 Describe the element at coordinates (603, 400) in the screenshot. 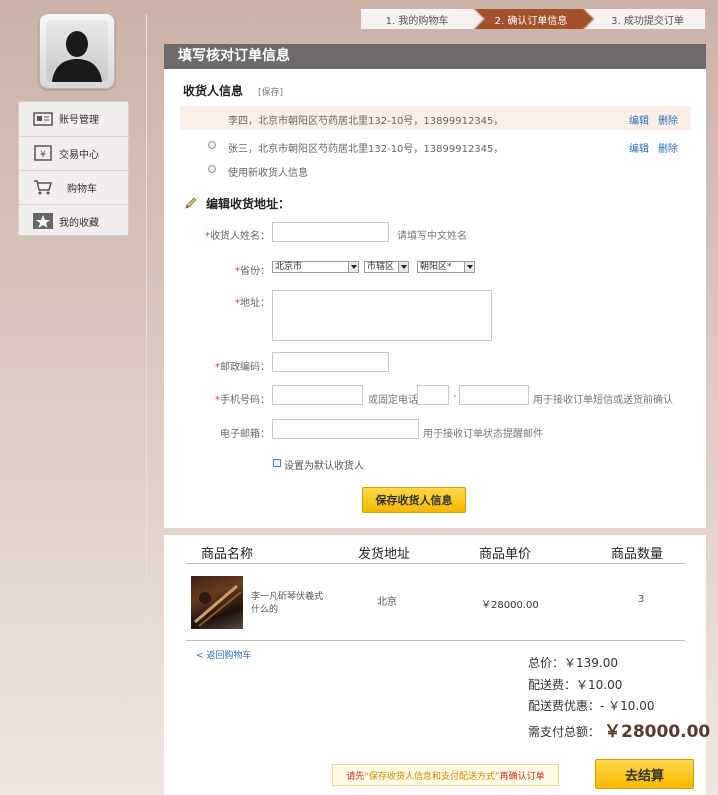

I see `mobile-hint: 用于接收订单短信或送货前确认` at that location.